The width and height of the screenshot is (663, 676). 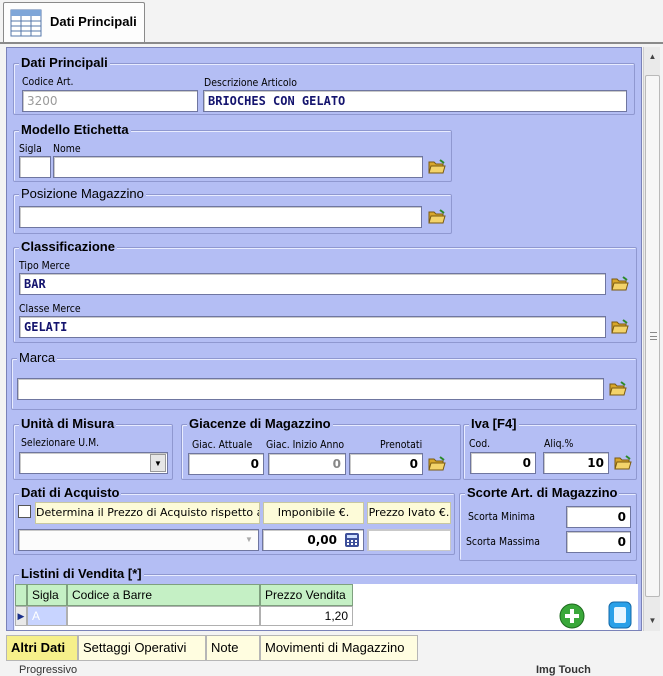 What do you see at coordinates (64, 62) in the screenshot?
I see `group-title: Dati Principali` at bounding box center [64, 62].